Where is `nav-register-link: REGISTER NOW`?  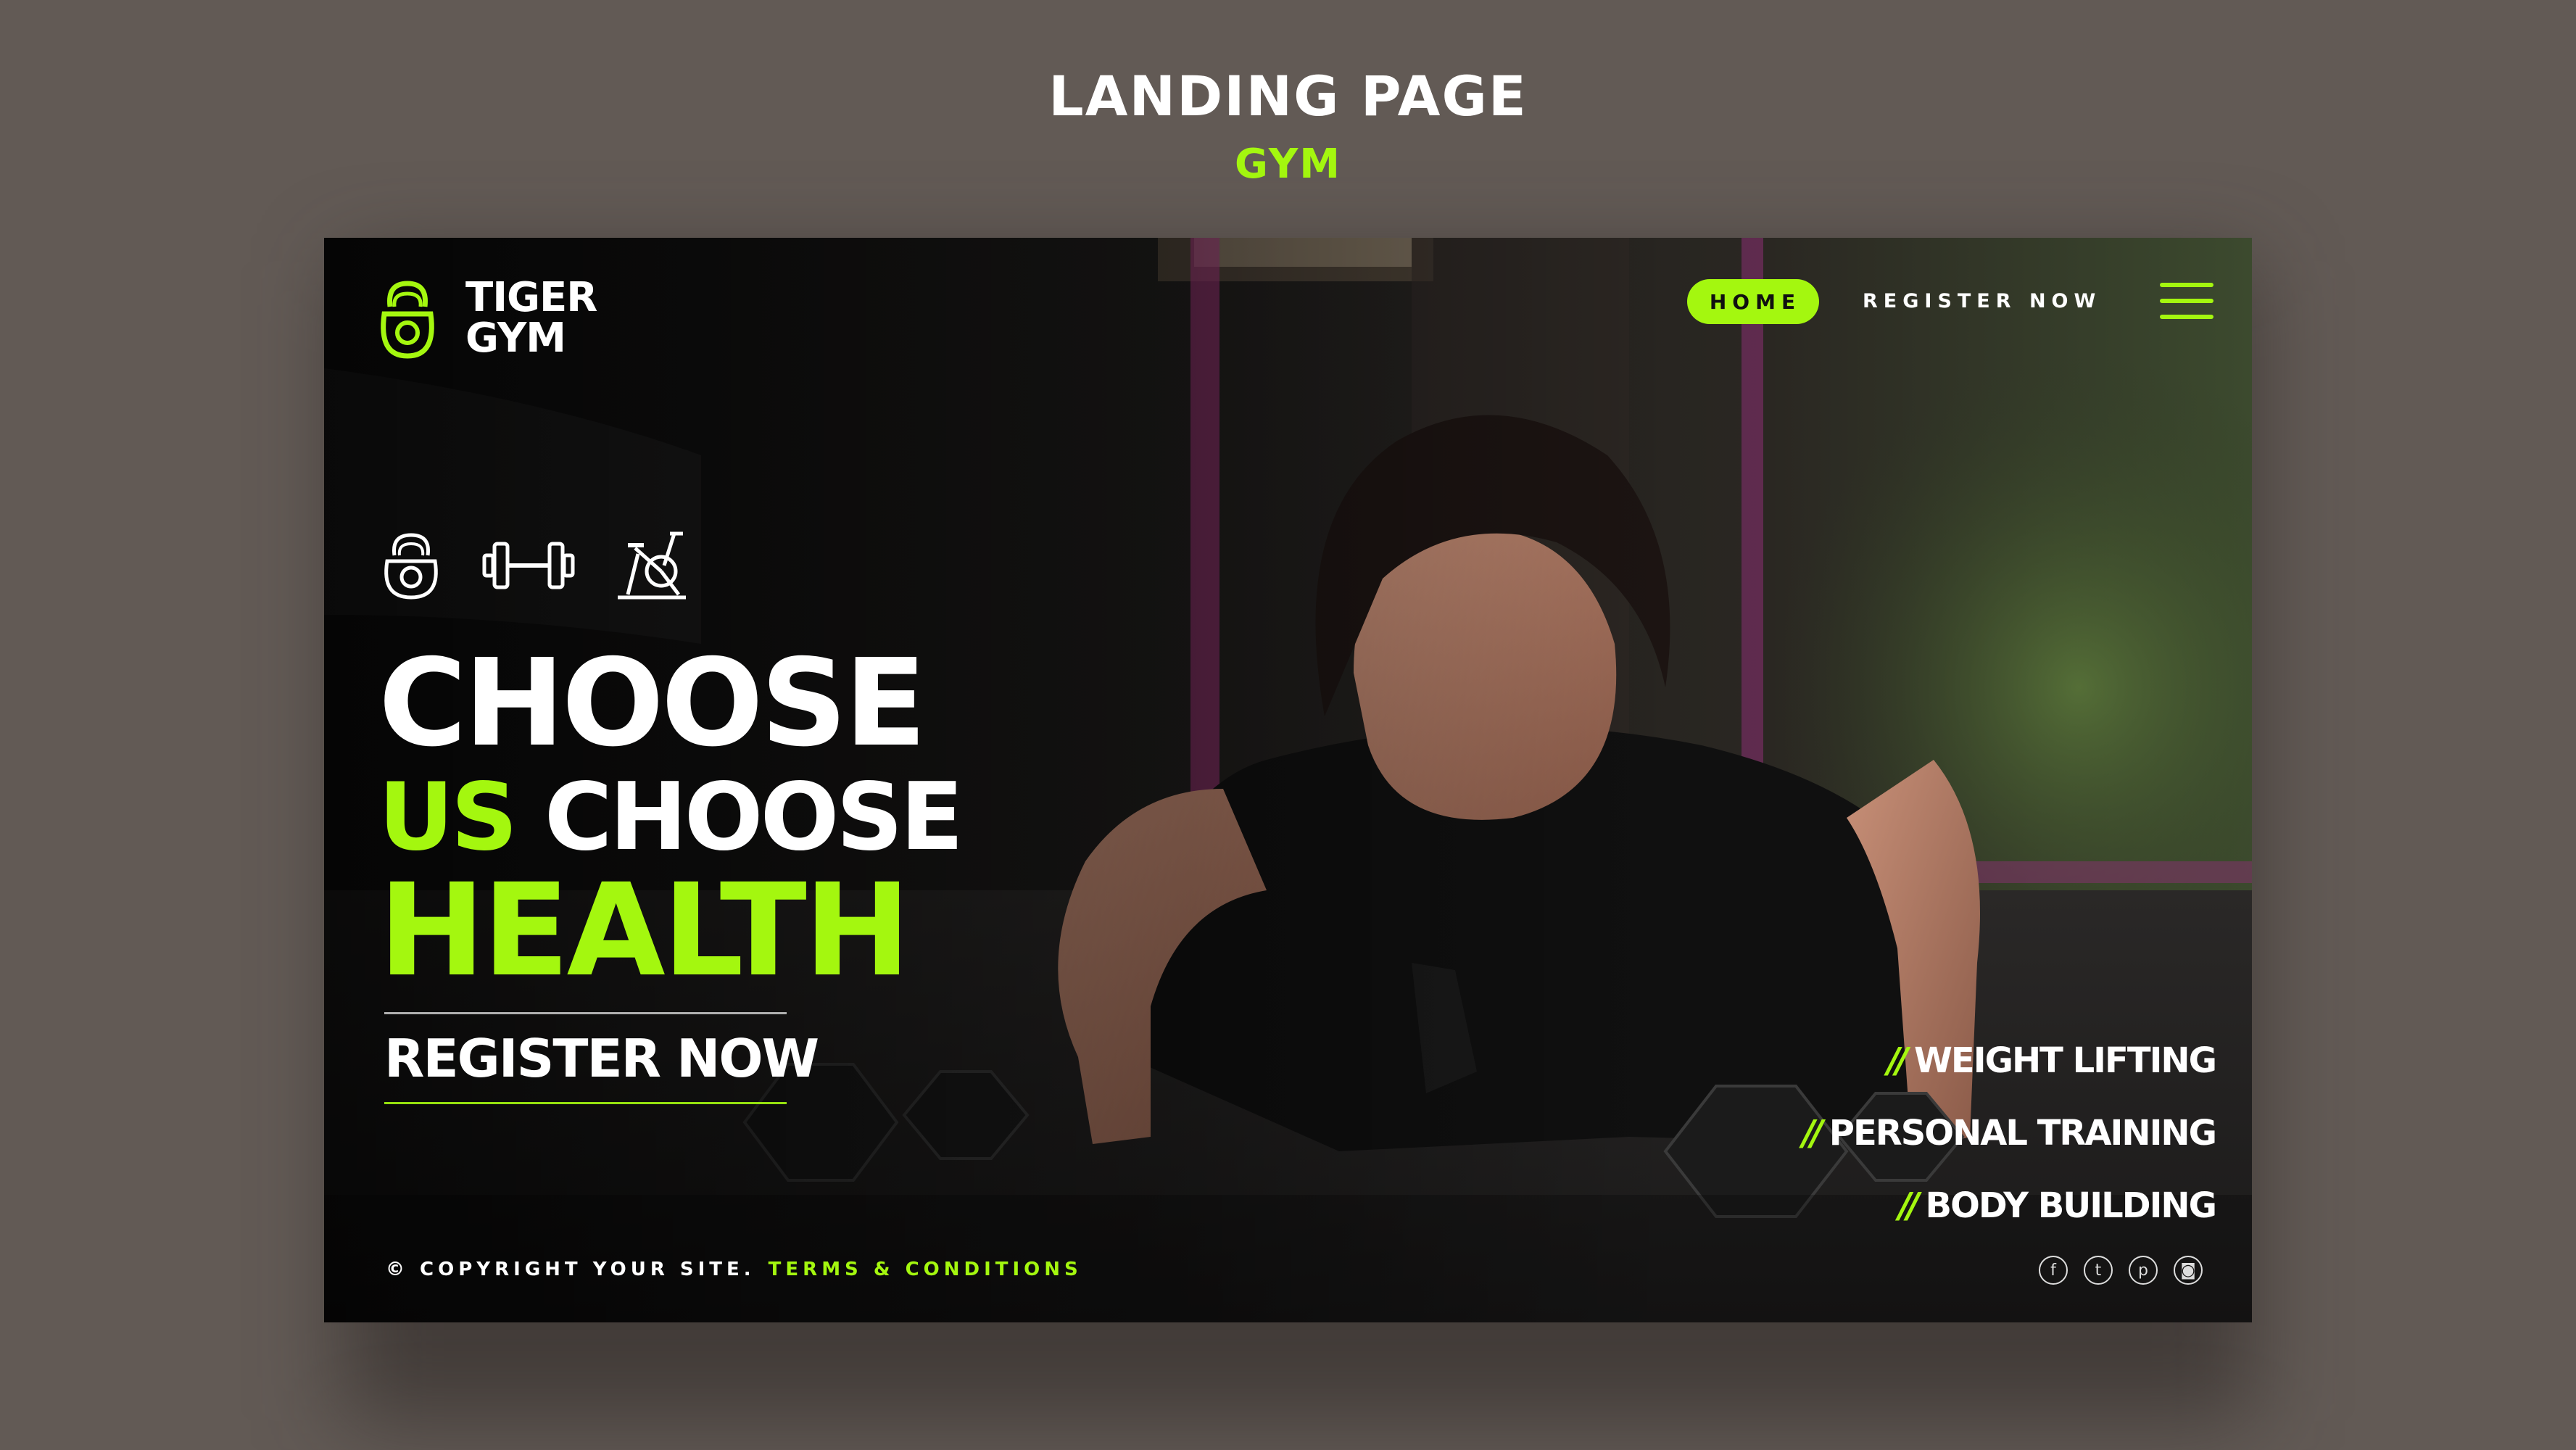
nav-register-link: REGISTER NOW is located at coordinates (1982, 301).